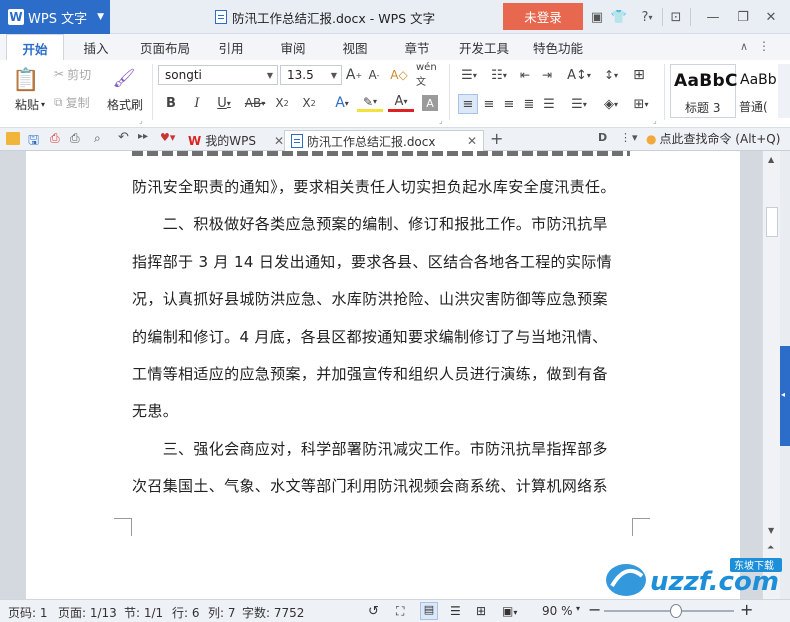 Image resolution: width=790 pixels, height=622 pixels. Describe the element at coordinates (430, 103) in the screenshot. I see `char-shading-icon: A` at that location.